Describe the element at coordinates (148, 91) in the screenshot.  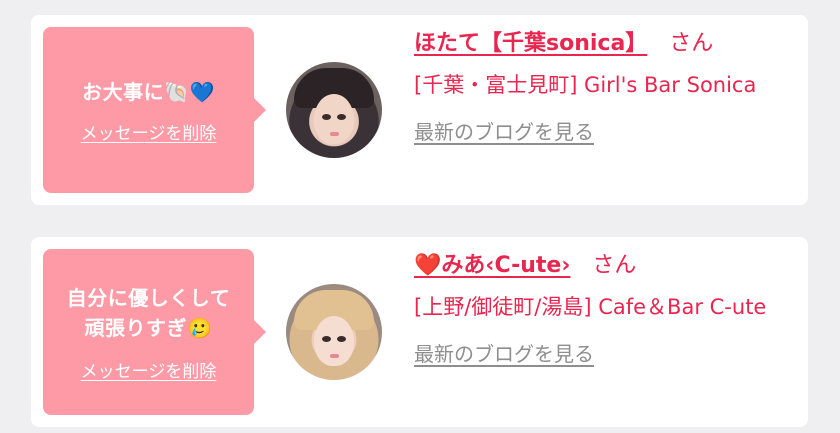
I see `message-text: お大事に🐚💙` at that location.